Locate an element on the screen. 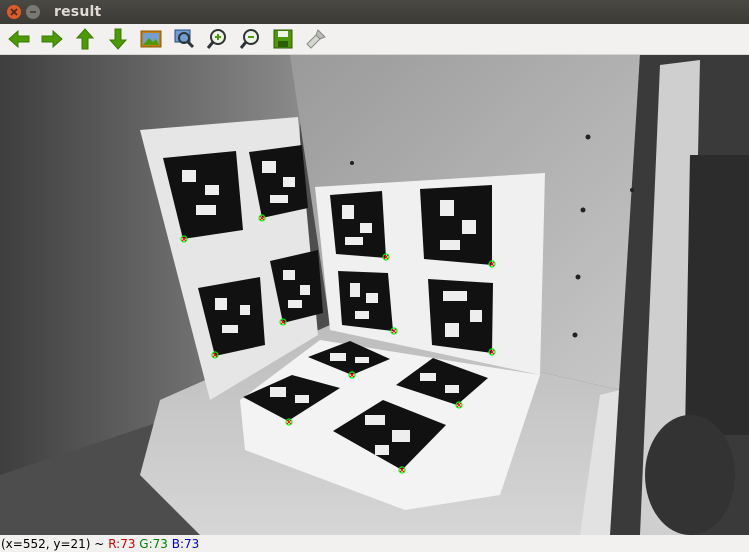 This screenshot has height=552, width=749. arrow-right-icon is located at coordinates (52, 39).